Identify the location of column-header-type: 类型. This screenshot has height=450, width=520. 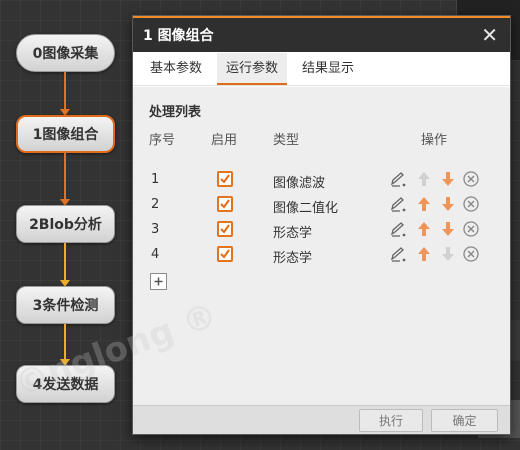
(286, 140).